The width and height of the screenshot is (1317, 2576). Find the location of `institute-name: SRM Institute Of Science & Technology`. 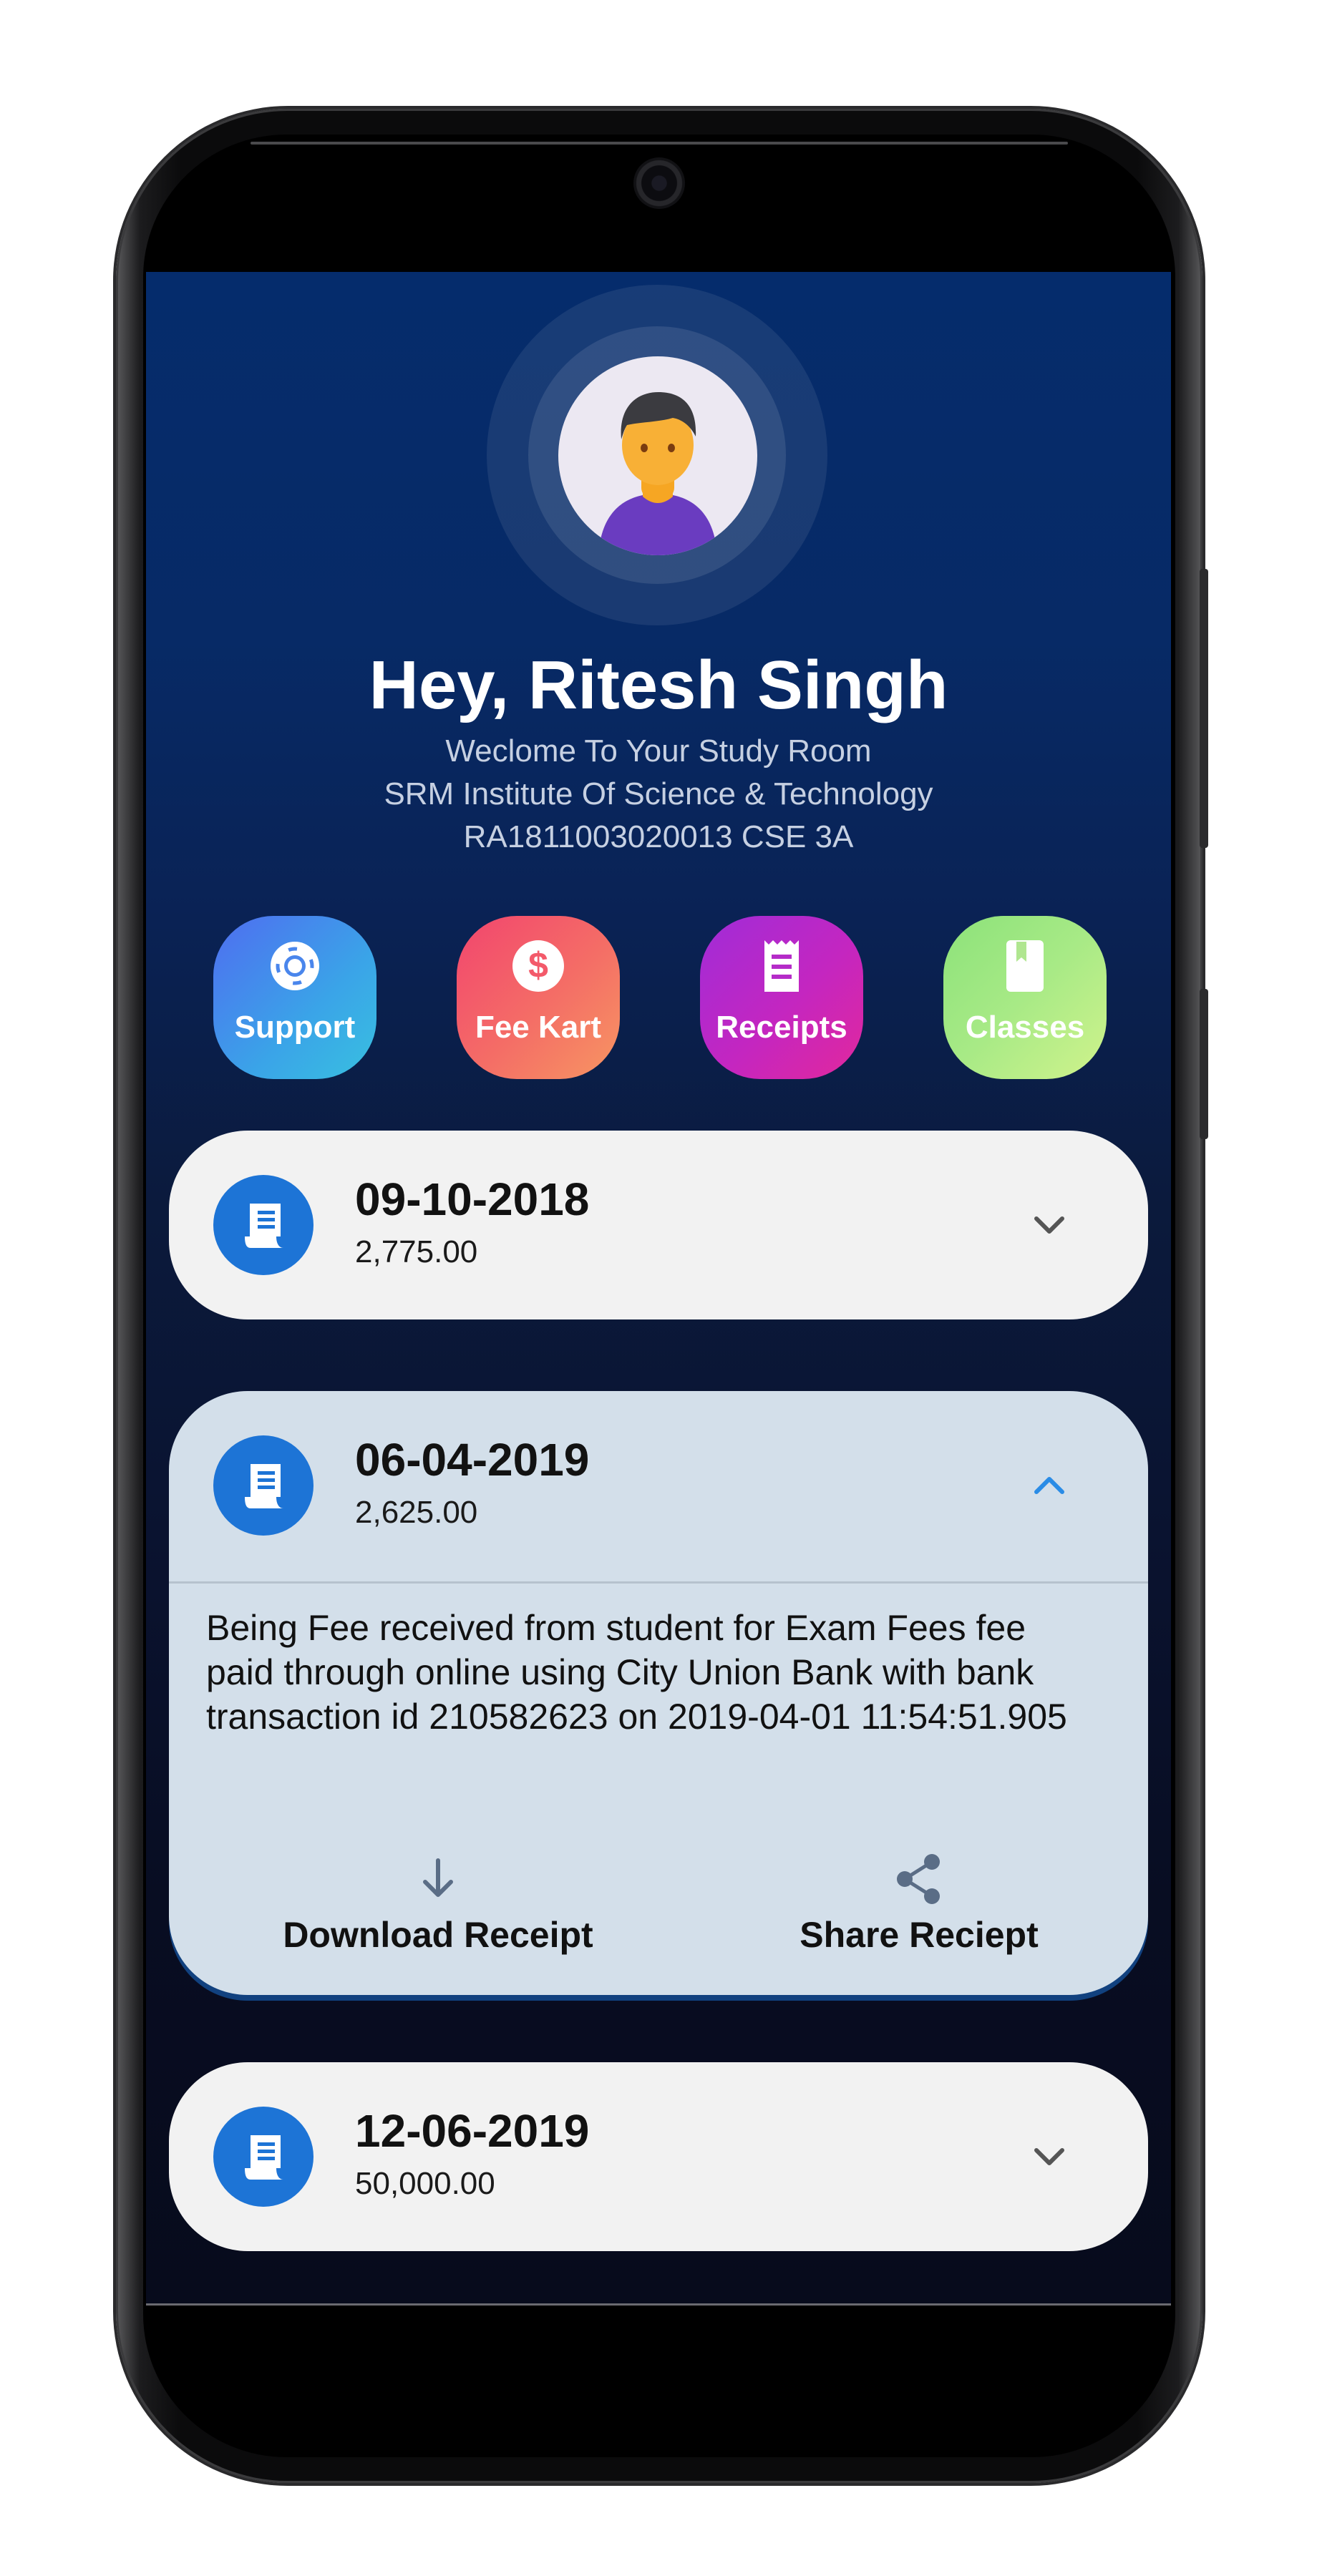

institute-name: SRM Institute Of Science & Technology is located at coordinates (658, 793).